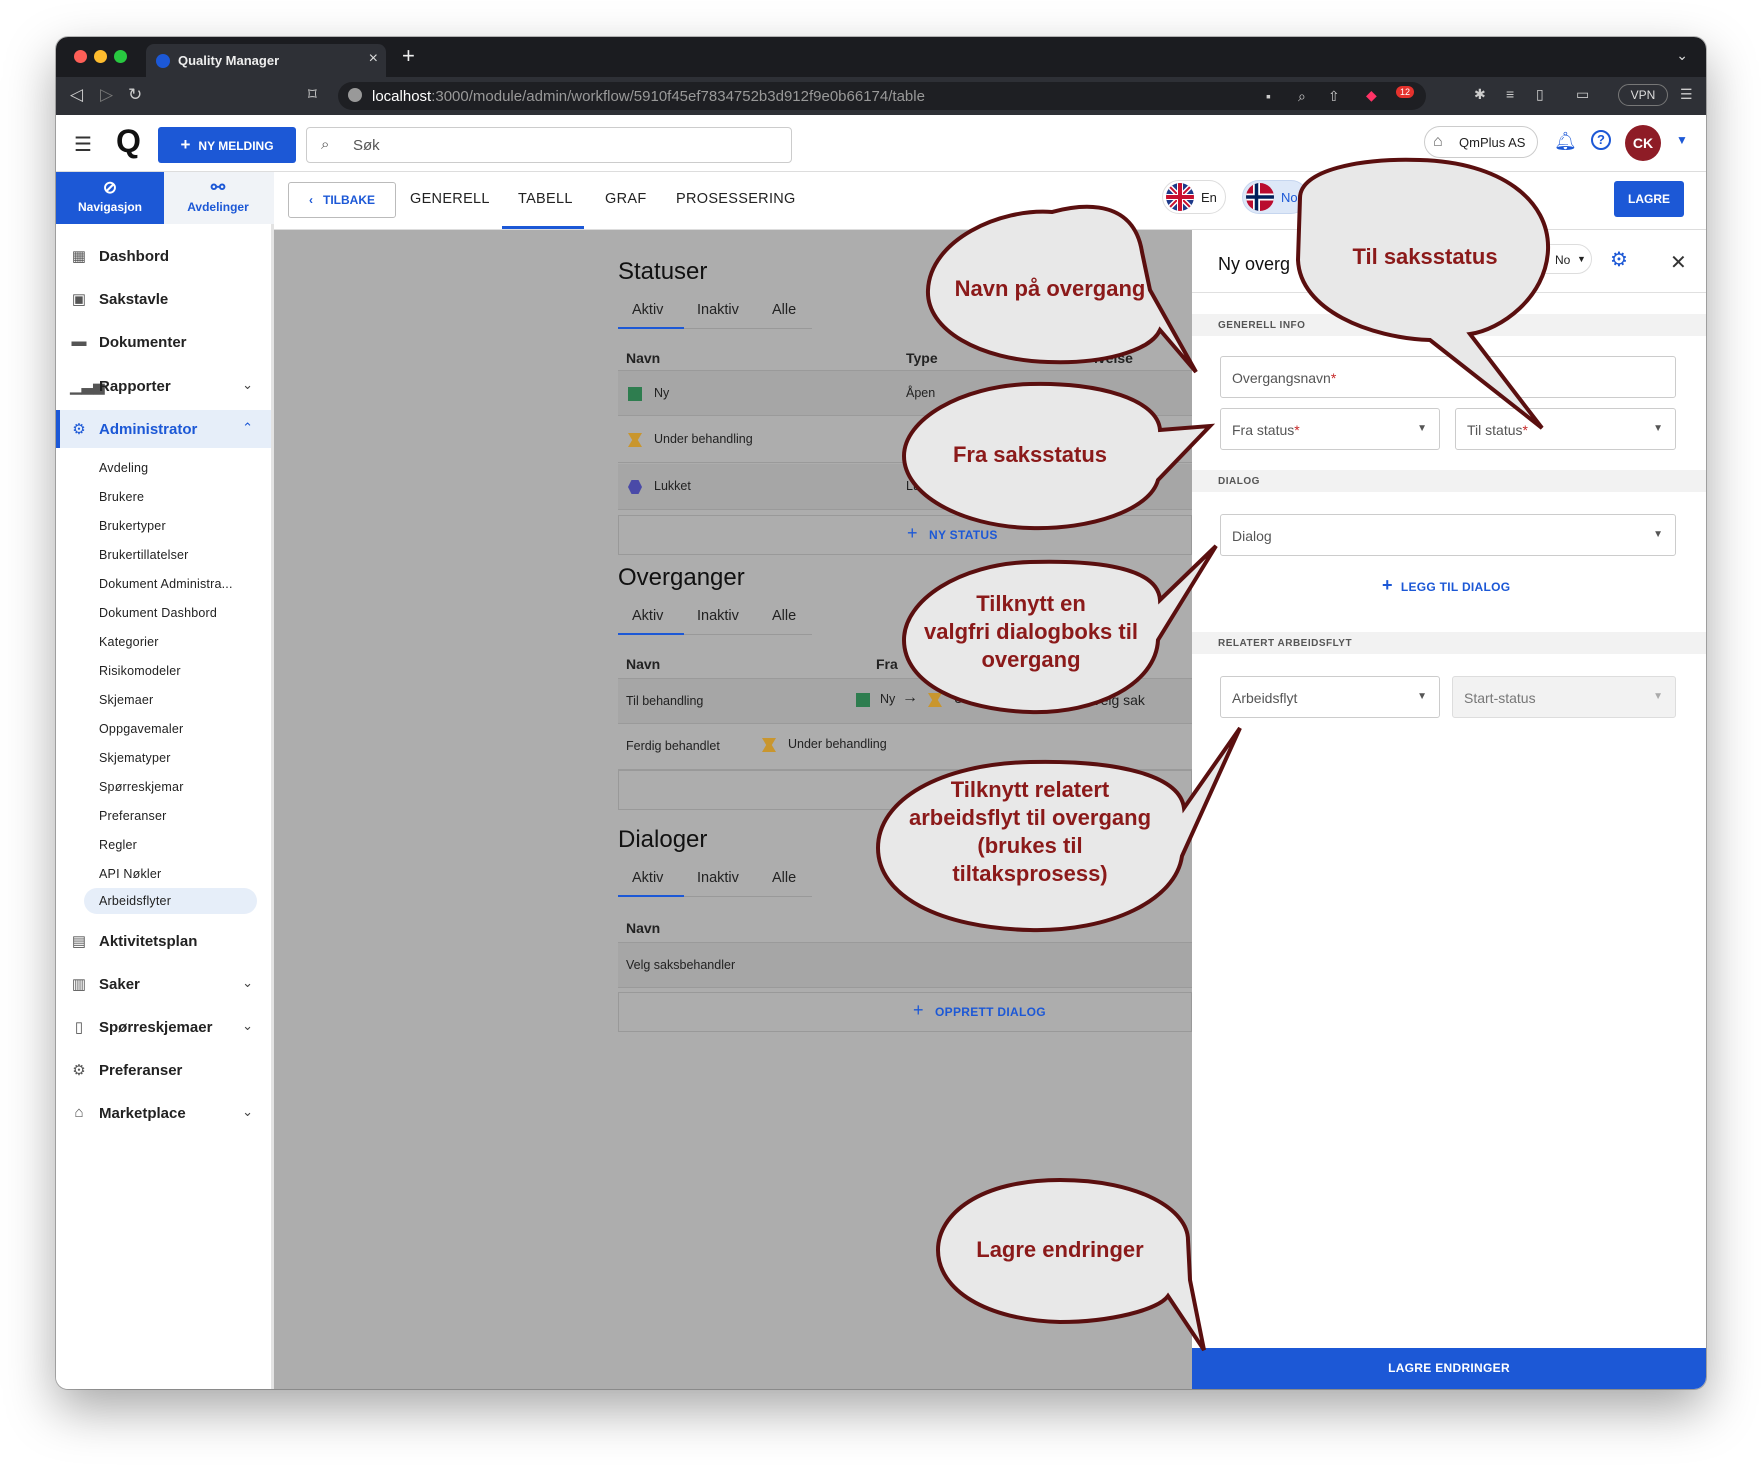 Image resolution: width=1761 pixels, height=1465 pixels. I want to click on wallet-icon: ▭, so click(1582, 94).